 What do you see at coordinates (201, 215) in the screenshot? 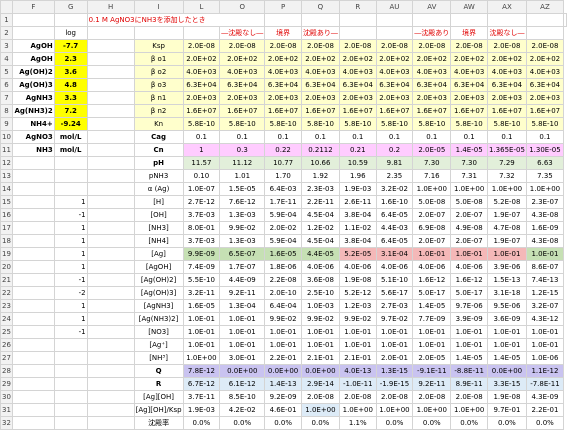
I see `concentration-value: 3.7E-03` at bounding box center [201, 215].